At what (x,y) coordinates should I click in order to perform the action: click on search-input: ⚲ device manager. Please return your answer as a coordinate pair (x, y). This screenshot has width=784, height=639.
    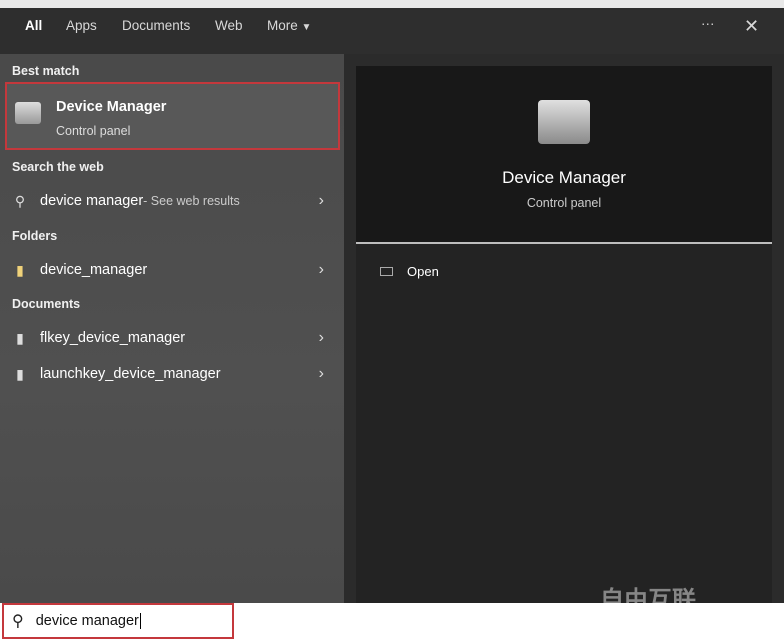
    Looking at the image, I should click on (118, 621).